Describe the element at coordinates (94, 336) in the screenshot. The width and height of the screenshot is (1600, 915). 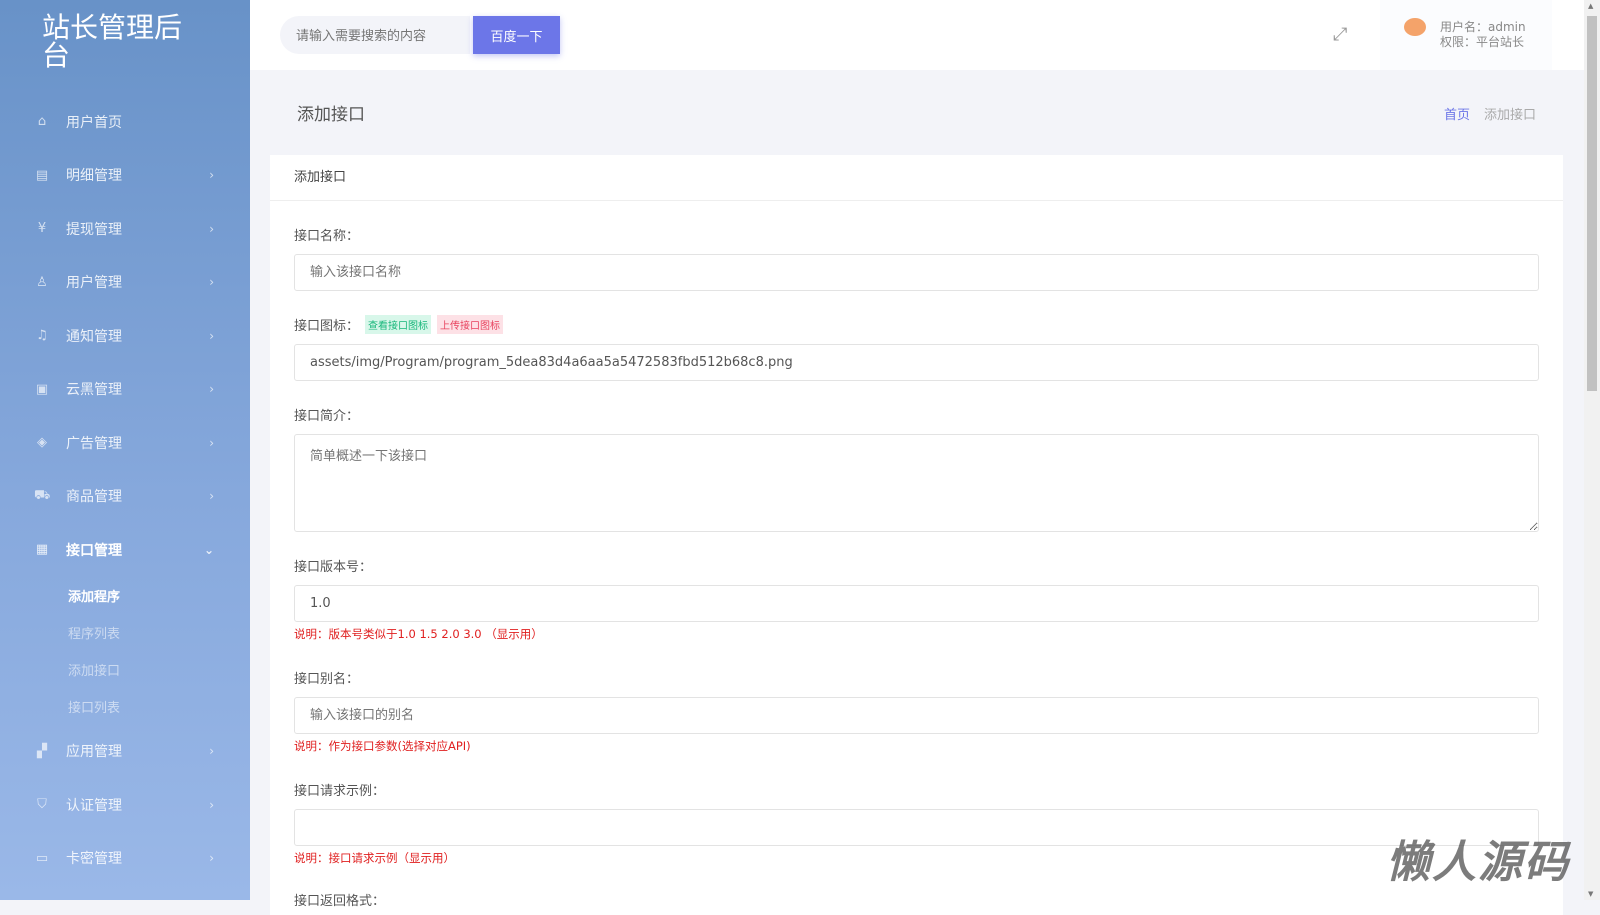
I see `sidebar-item-label: 通知管理` at that location.